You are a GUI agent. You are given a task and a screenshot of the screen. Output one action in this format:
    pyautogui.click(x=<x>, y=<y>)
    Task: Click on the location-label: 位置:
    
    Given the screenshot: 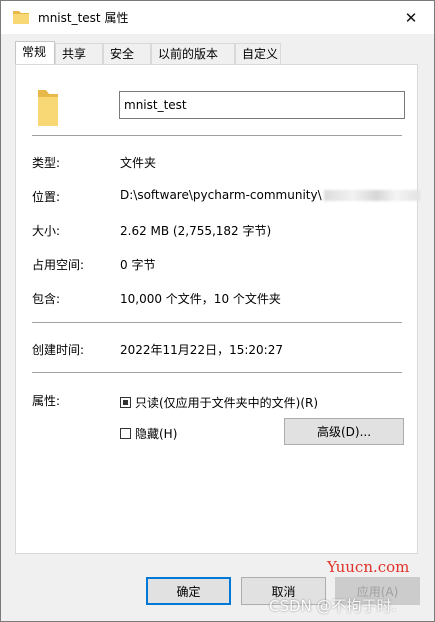 What is the action you would take?
    pyautogui.click(x=46, y=197)
    